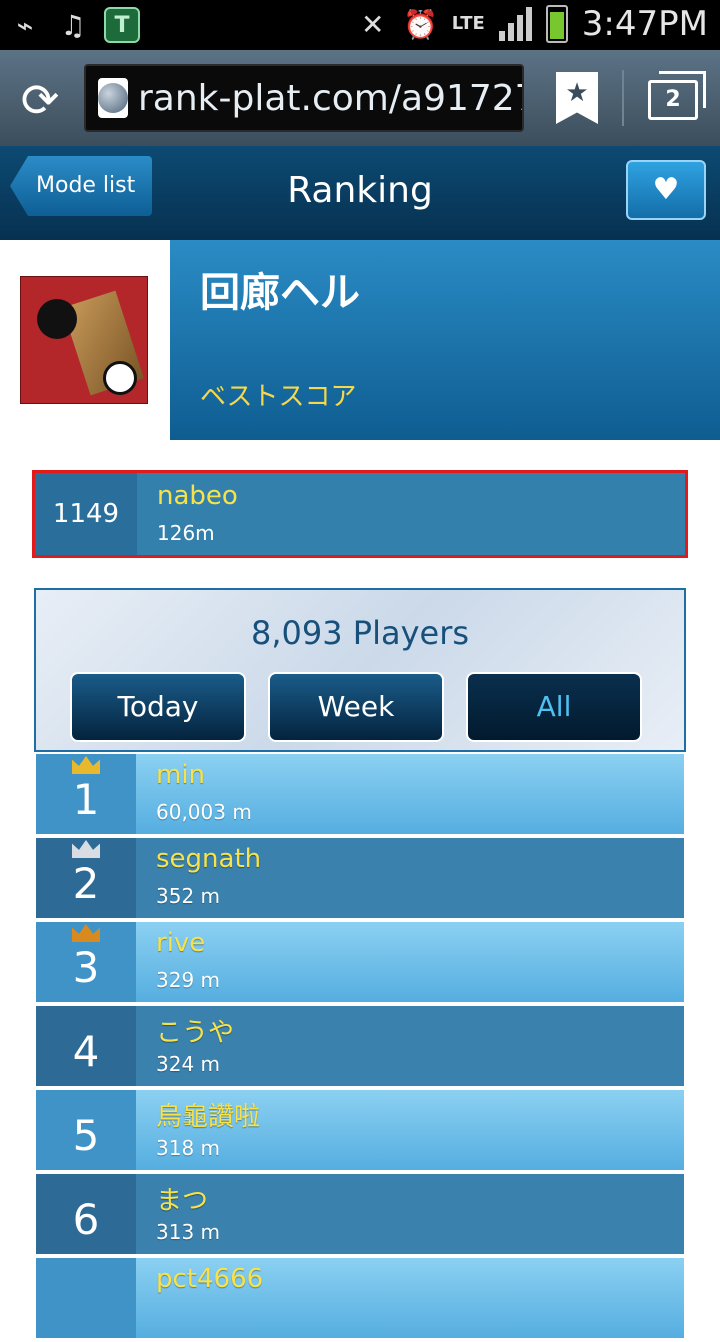 This screenshot has height=1342, width=720. What do you see at coordinates (666, 190) in the screenshot?
I see `android-favorite-icon: ♥` at bounding box center [666, 190].